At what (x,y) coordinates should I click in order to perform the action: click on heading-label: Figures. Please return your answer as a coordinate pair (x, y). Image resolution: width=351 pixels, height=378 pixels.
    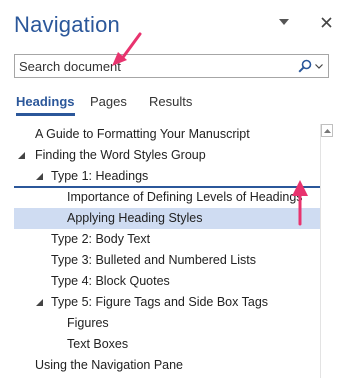
    Looking at the image, I should click on (88, 323).